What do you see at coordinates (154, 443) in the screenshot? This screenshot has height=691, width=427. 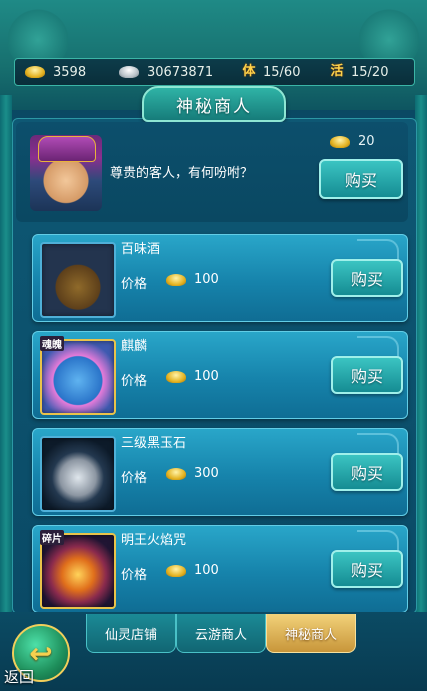 I see `item-name: 三级黑玉石` at bounding box center [154, 443].